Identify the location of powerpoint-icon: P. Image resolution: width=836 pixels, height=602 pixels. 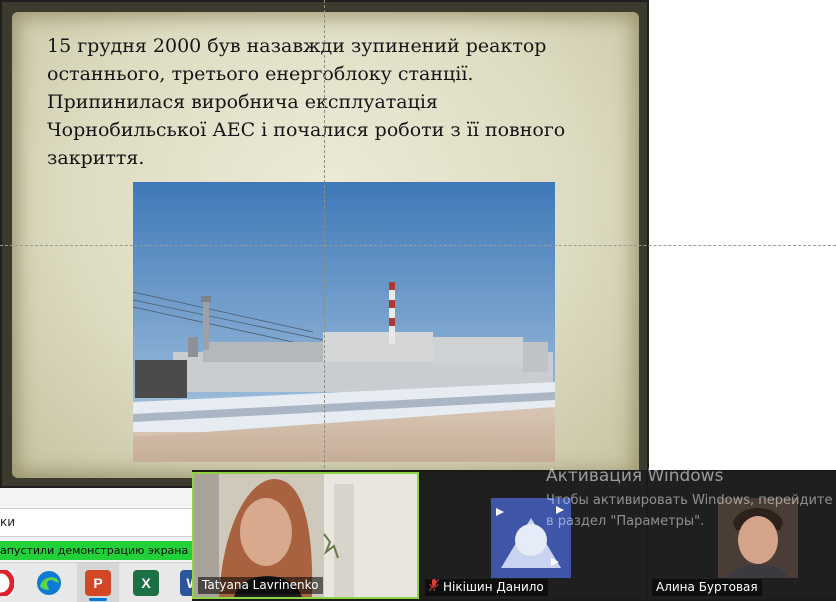
(98, 583).